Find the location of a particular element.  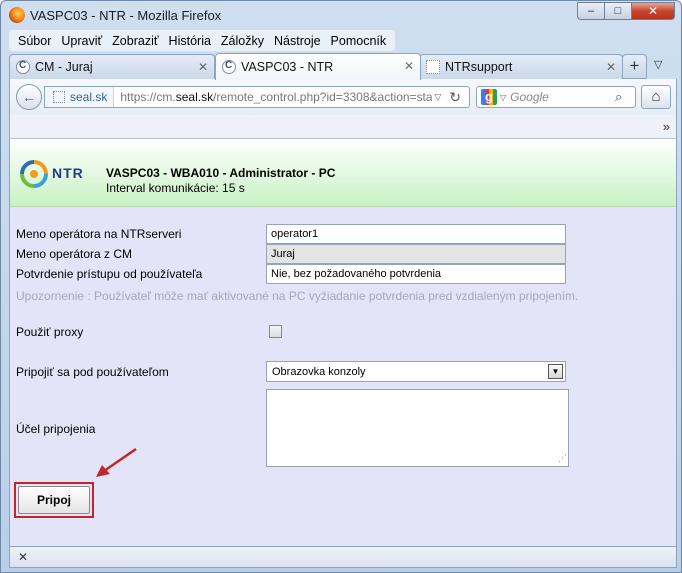

search-input: Google is located at coordinates (562, 97).